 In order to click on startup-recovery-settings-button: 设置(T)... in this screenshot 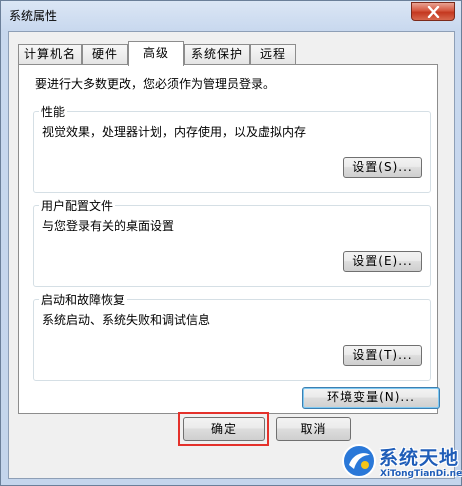, I will do `click(382, 355)`.